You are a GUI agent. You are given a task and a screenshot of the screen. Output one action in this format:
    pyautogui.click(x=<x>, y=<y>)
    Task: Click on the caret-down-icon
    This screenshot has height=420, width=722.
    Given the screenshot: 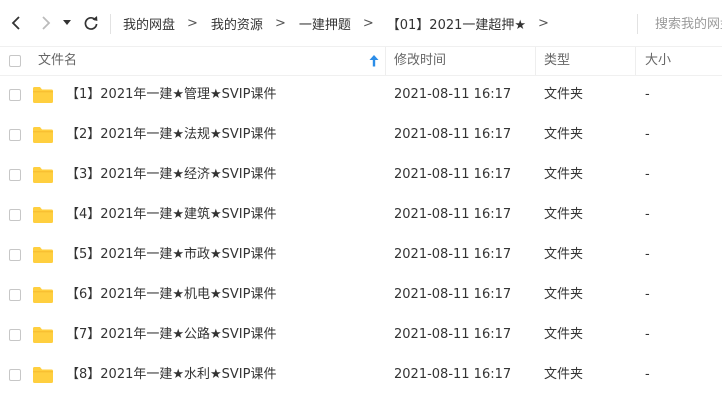 What is the action you would take?
    pyautogui.click(x=67, y=22)
    